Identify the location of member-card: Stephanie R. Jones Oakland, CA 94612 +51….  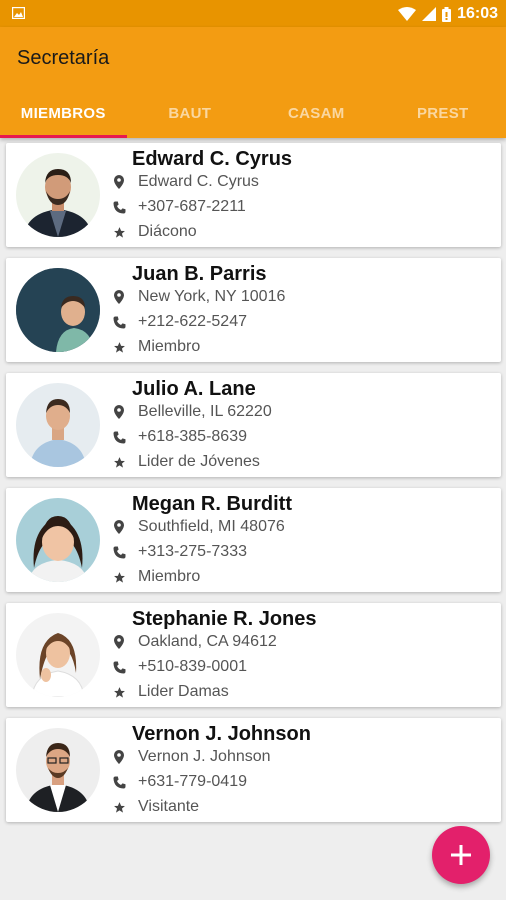
(253, 655).